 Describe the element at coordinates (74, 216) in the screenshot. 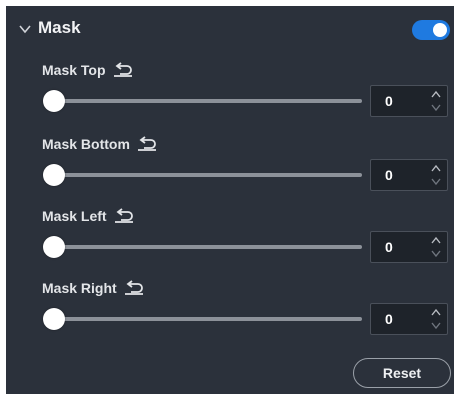

I see `mask-left-label: Mask Left` at that location.